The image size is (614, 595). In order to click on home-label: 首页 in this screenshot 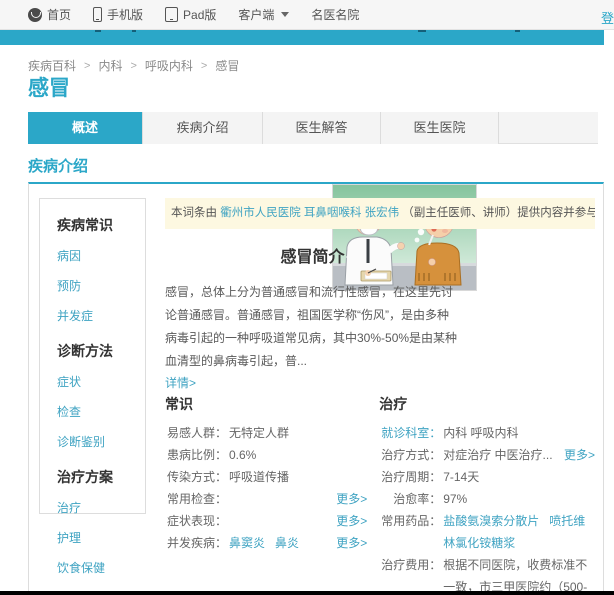, I will do `click(59, 15)`.